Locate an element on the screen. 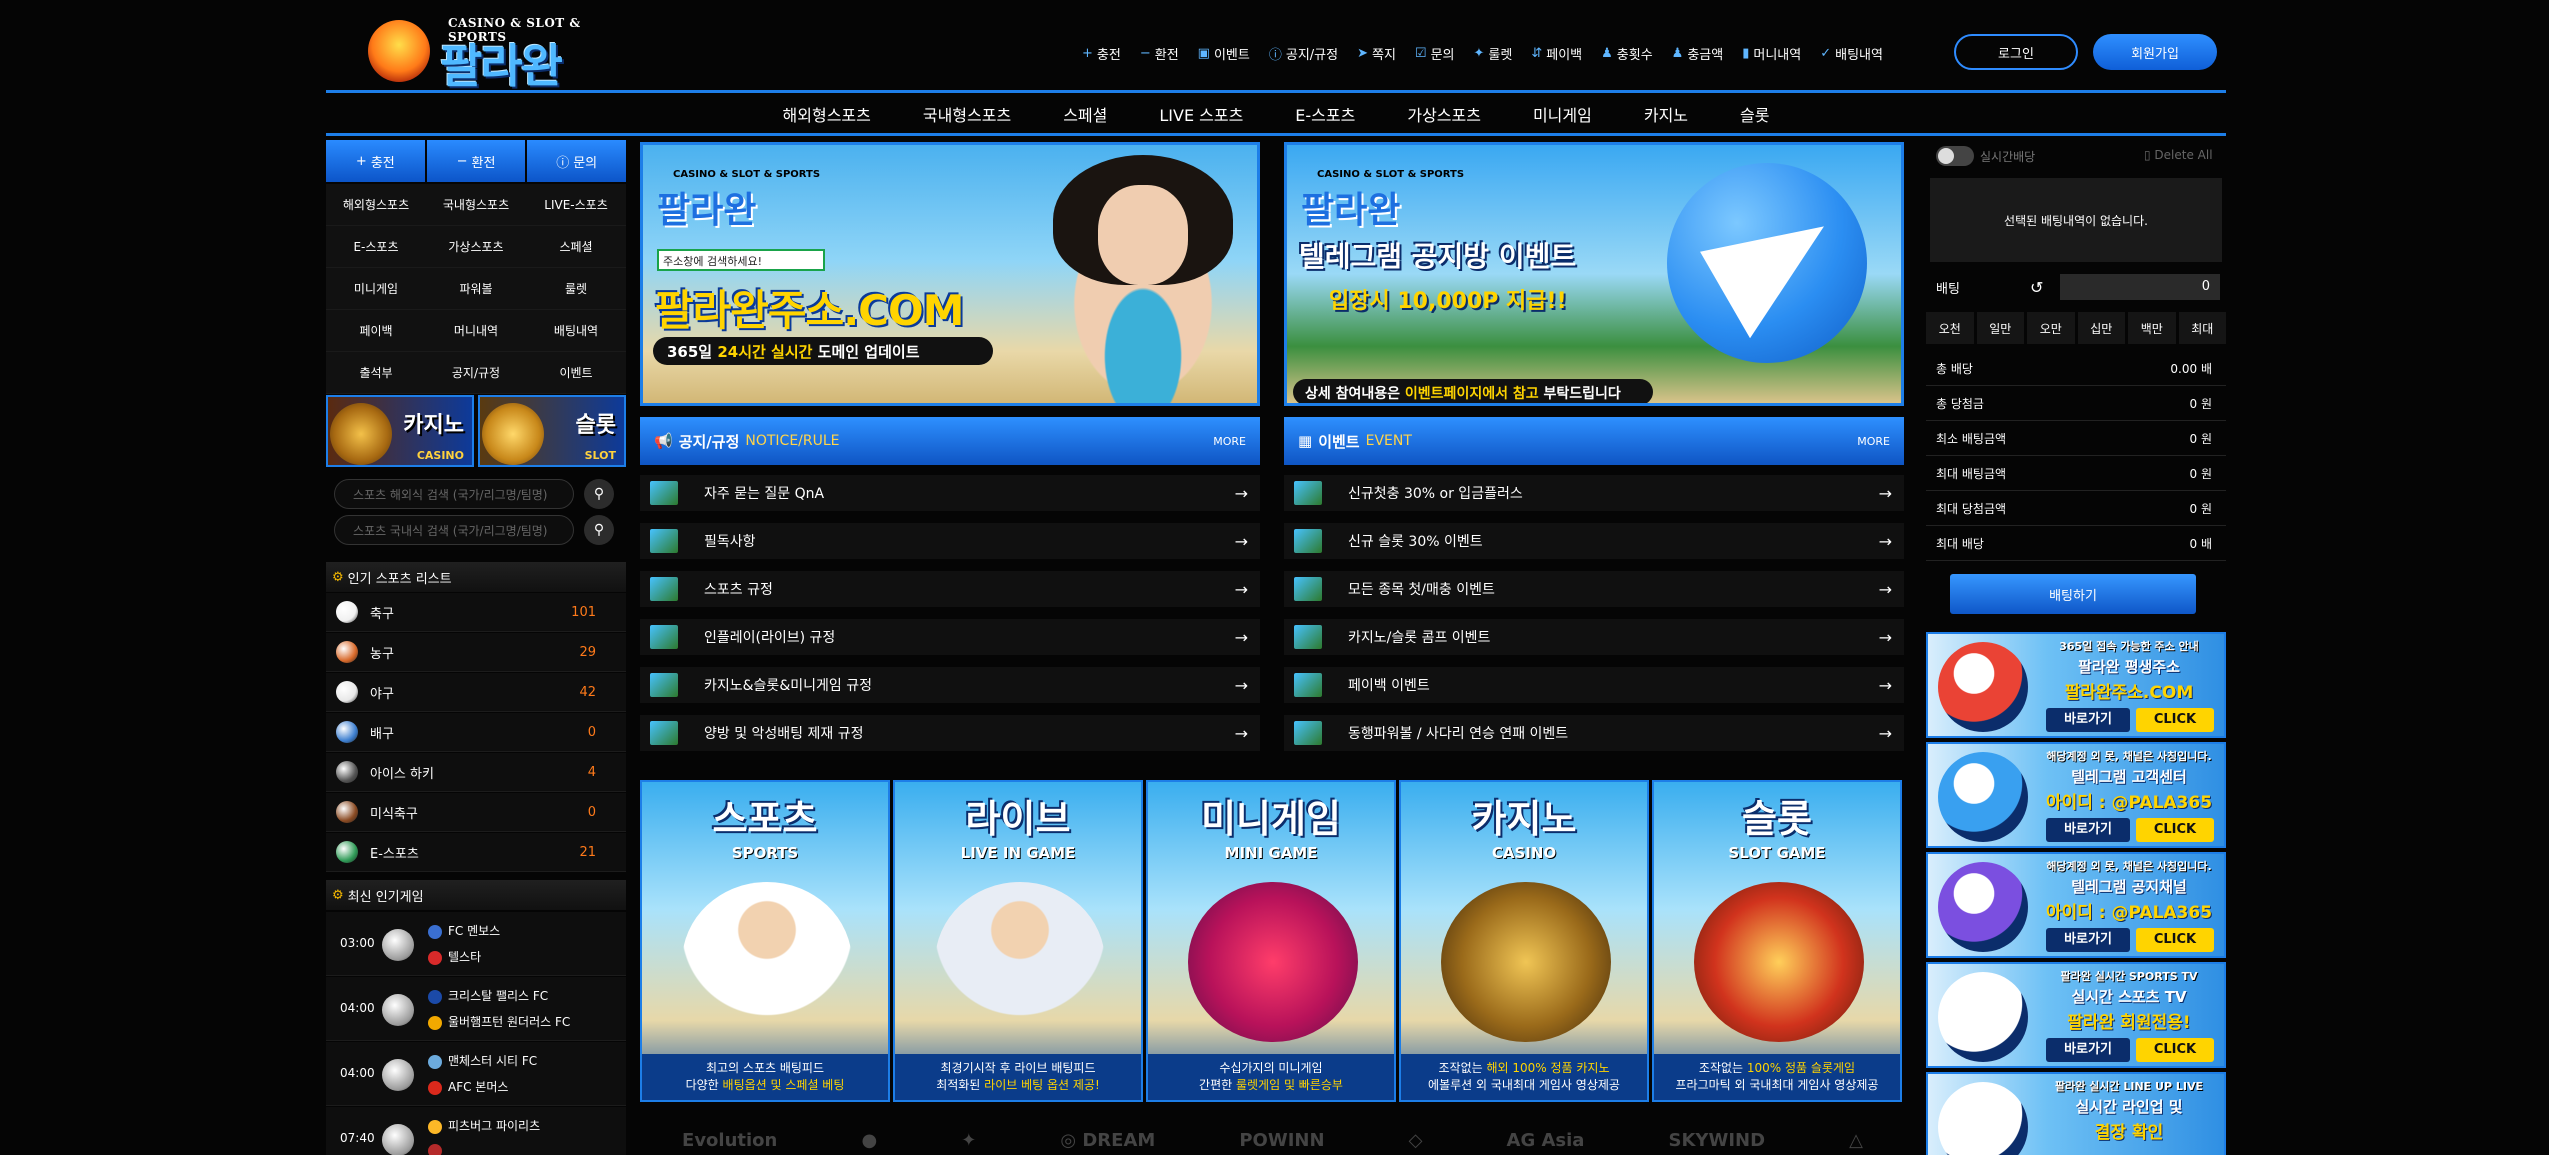  sidebar-item-8: 룰렛 is located at coordinates (576, 289).